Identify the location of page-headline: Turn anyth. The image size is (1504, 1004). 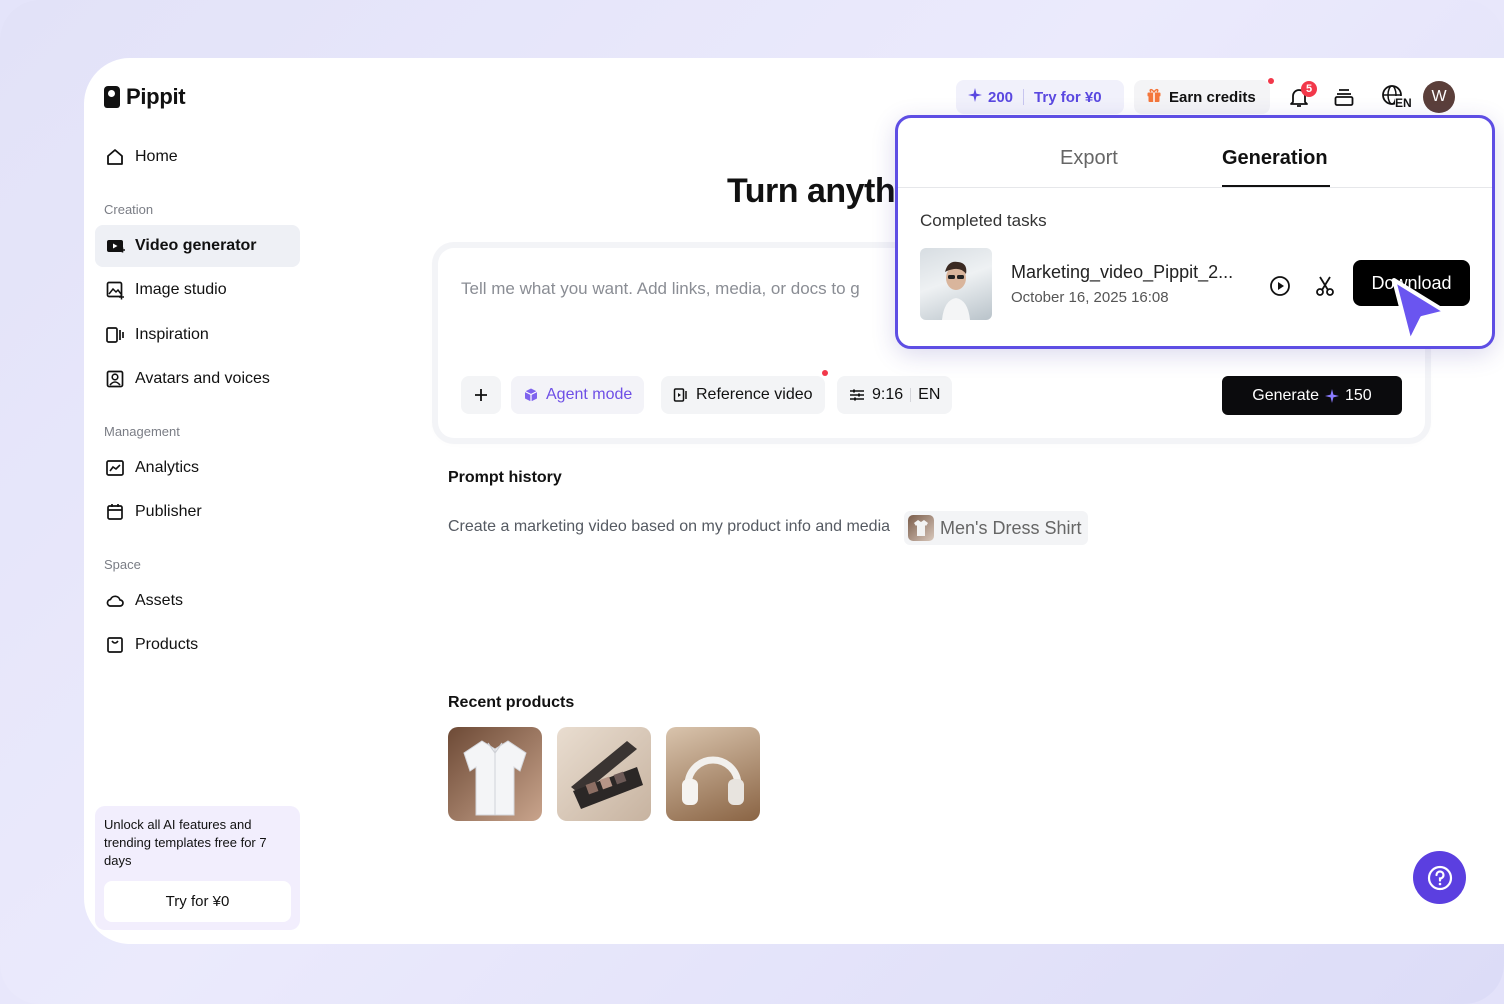
(811, 191).